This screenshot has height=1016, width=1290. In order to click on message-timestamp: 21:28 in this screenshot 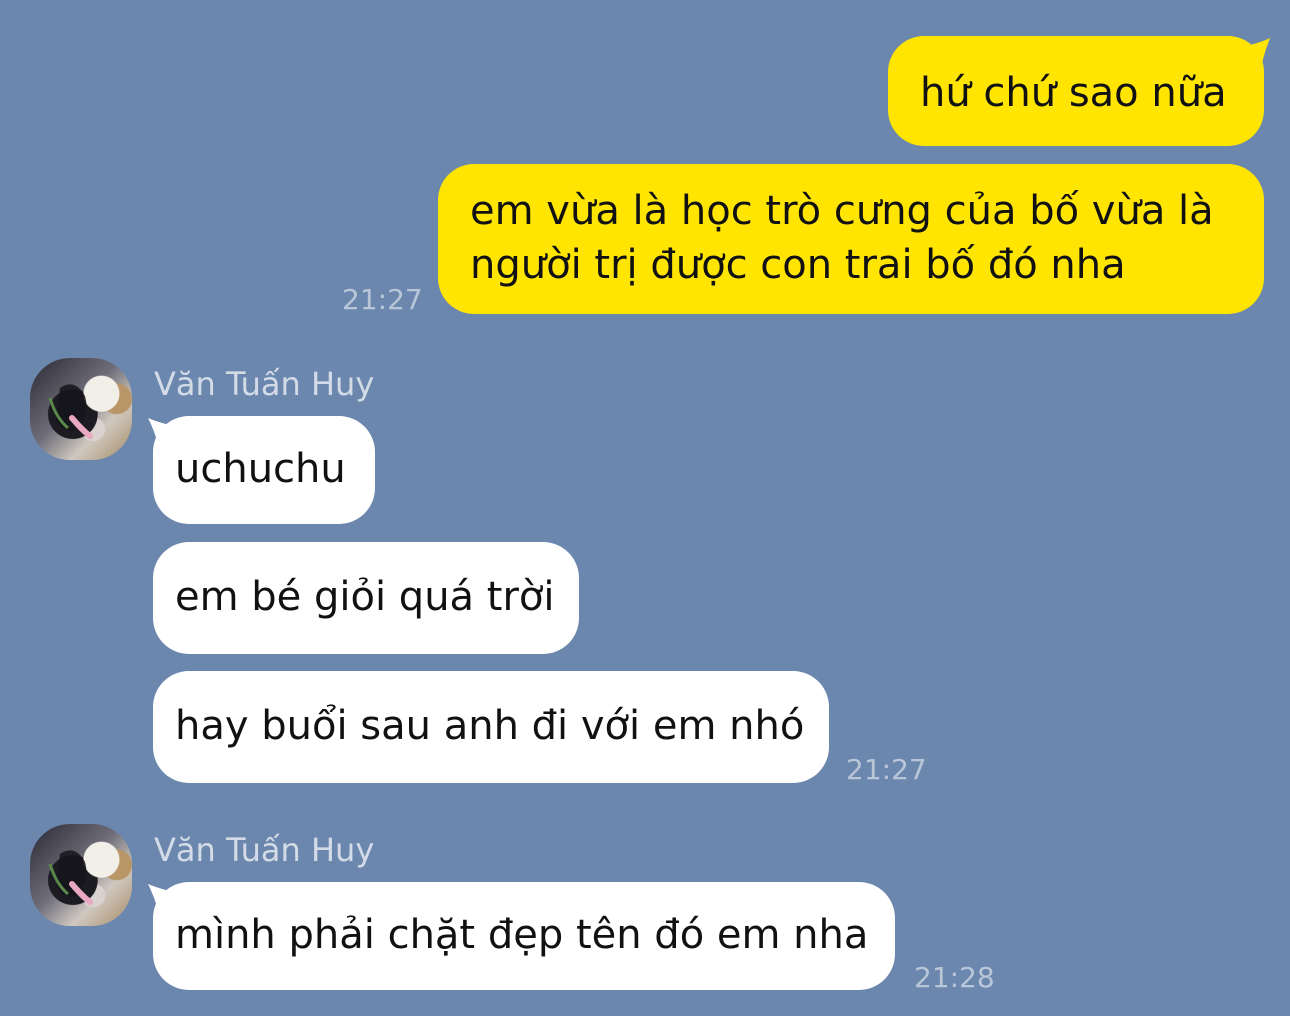, I will do `click(954, 977)`.